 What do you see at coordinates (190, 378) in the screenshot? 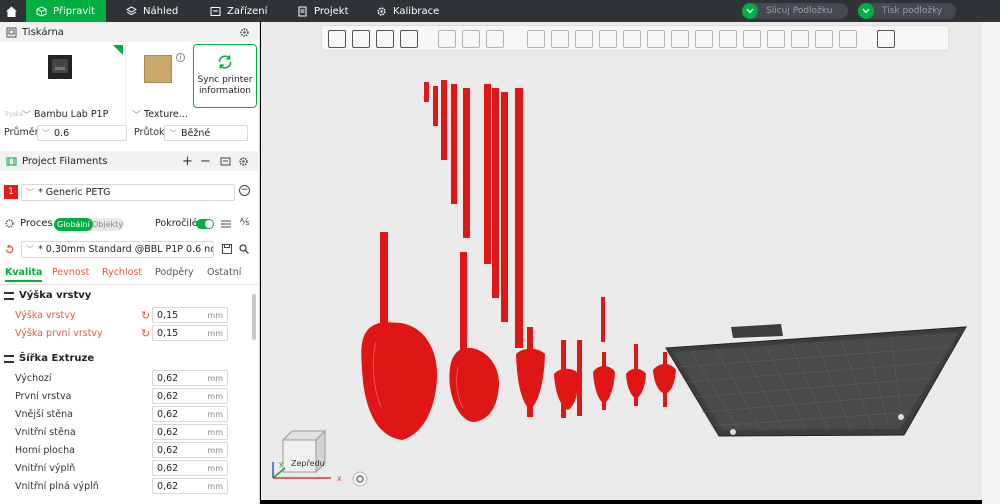
I see `width-default-input: 0,62 mm` at bounding box center [190, 378].